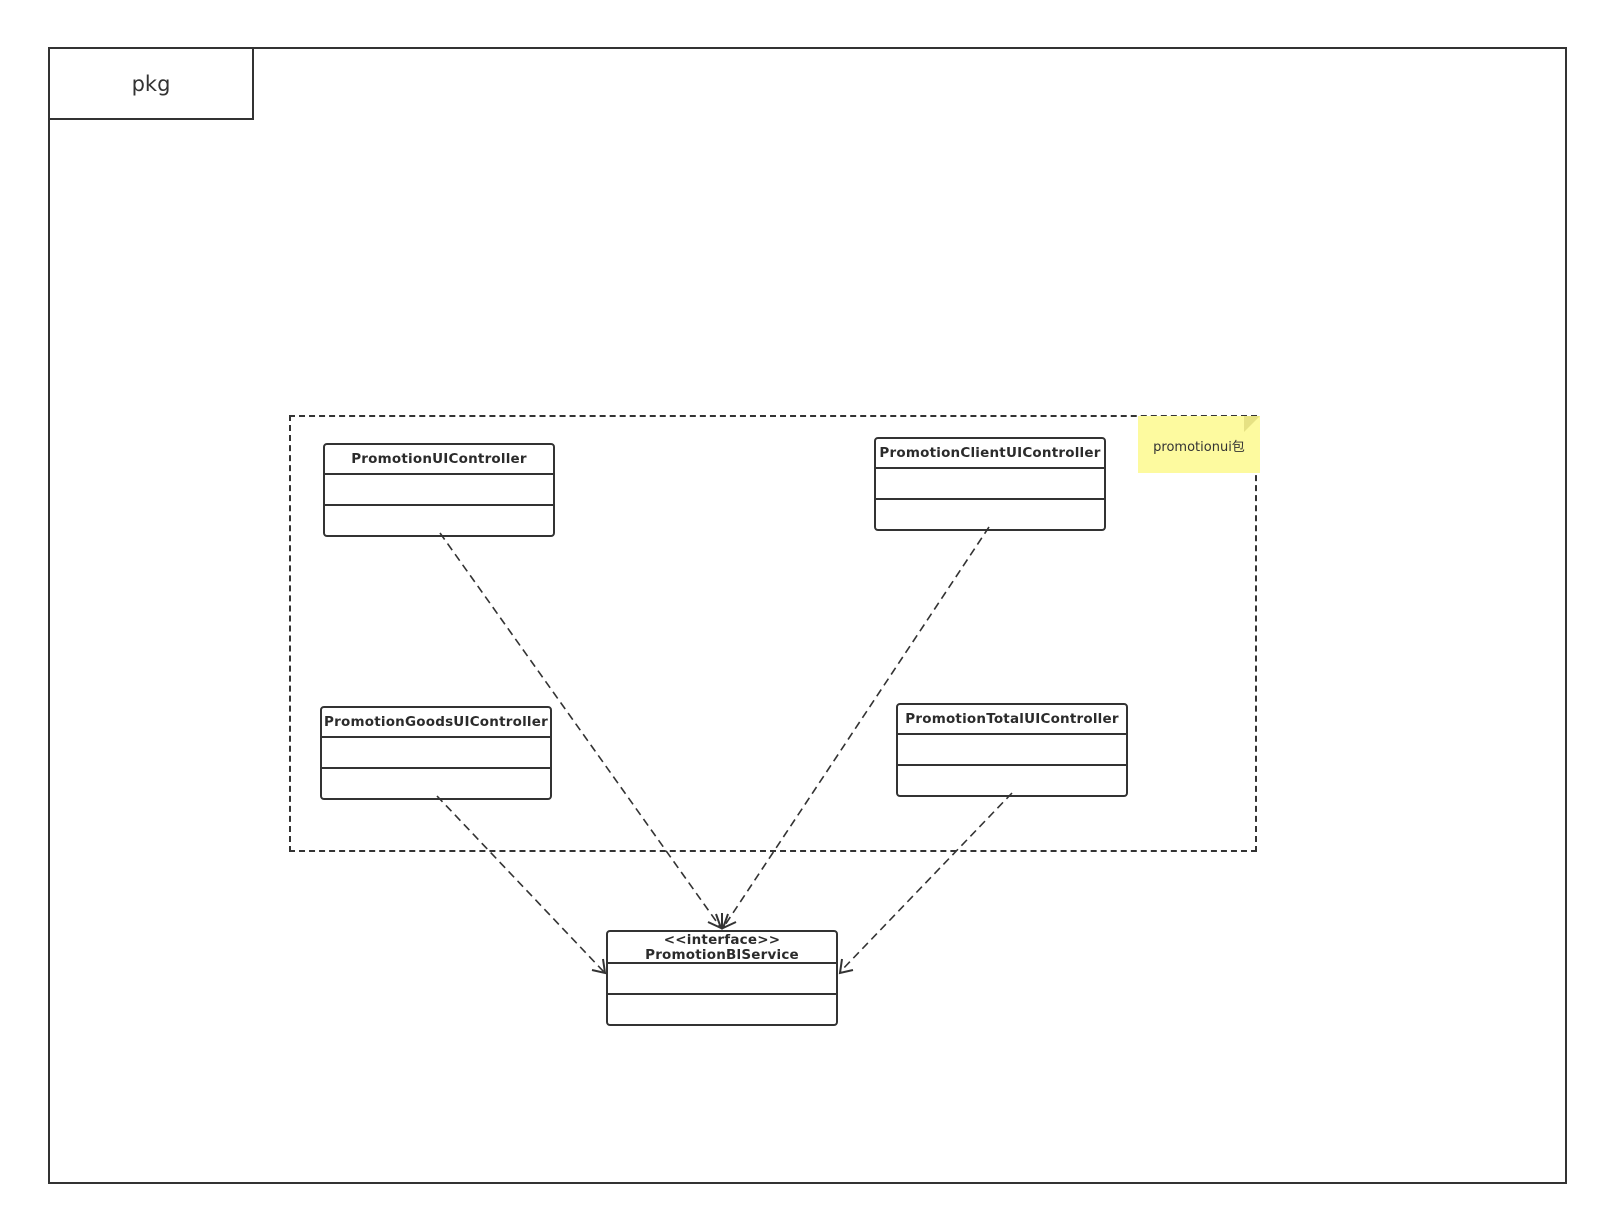 The height and width of the screenshot is (1217, 1599). I want to click on class-promotion-ui-controller: PromotionUIController, so click(439, 490).